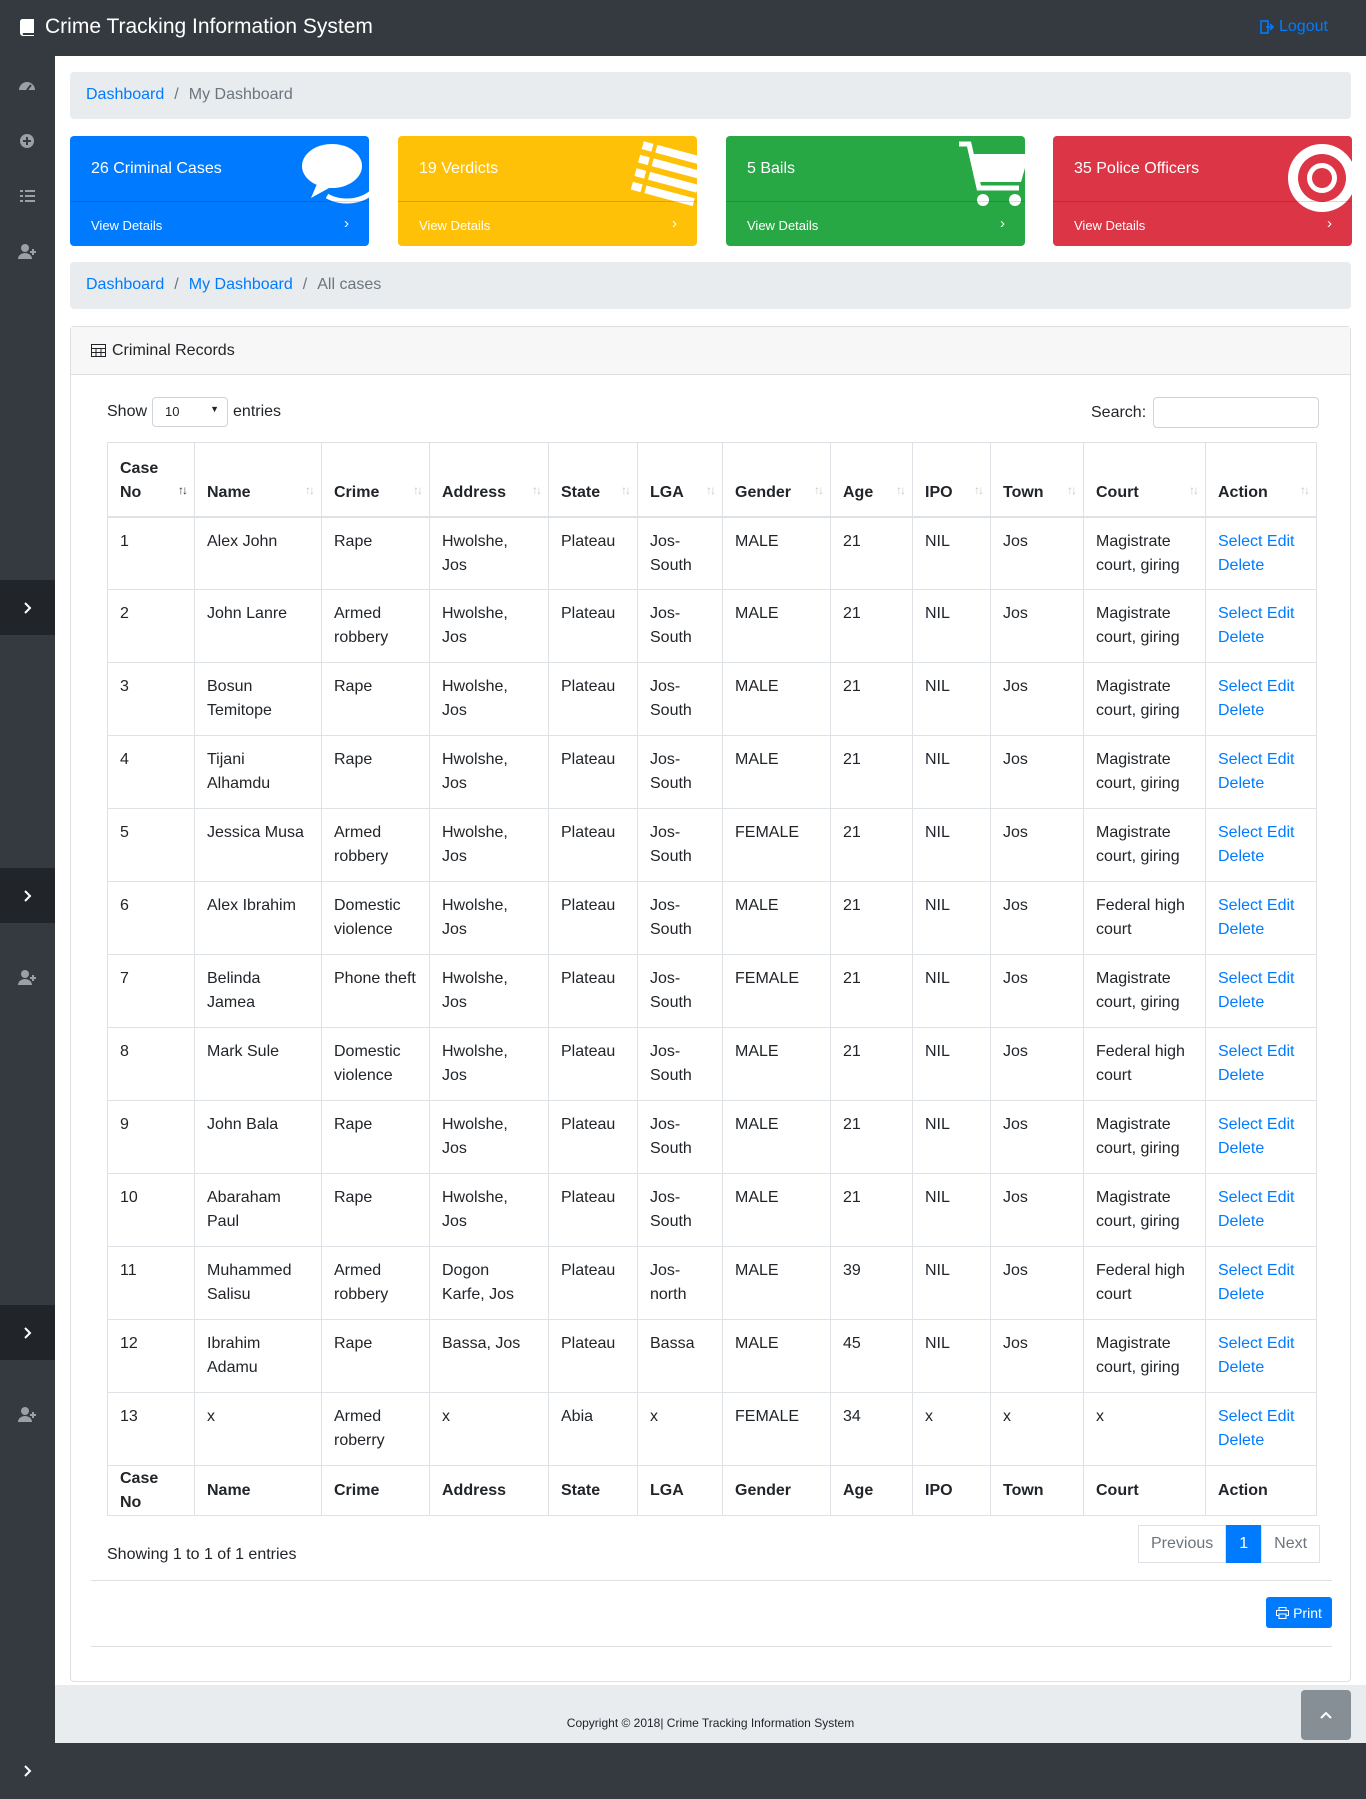 This screenshot has height=1799, width=1366. Describe the element at coordinates (1236, 412) in the screenshot. I see `search-input` at that location.